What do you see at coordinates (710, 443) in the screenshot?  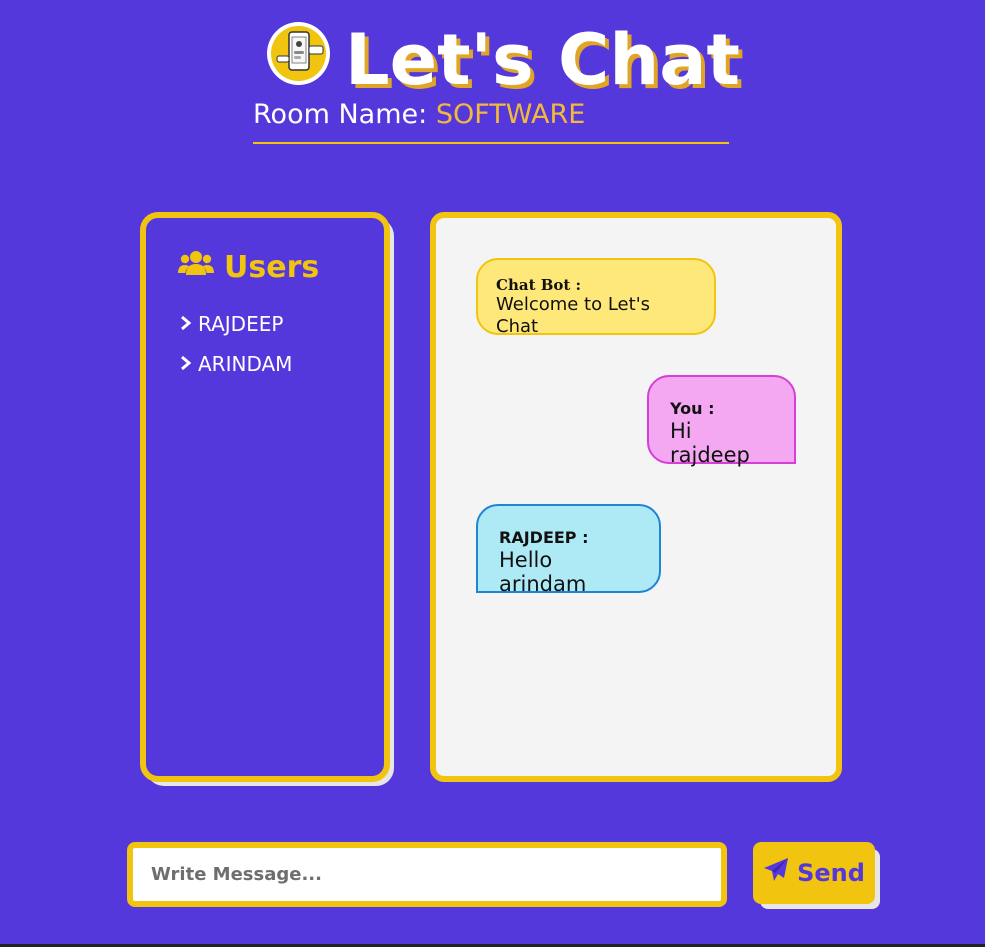 I see `message-text: Hi rajdeep` at bounding box center [710, 443].